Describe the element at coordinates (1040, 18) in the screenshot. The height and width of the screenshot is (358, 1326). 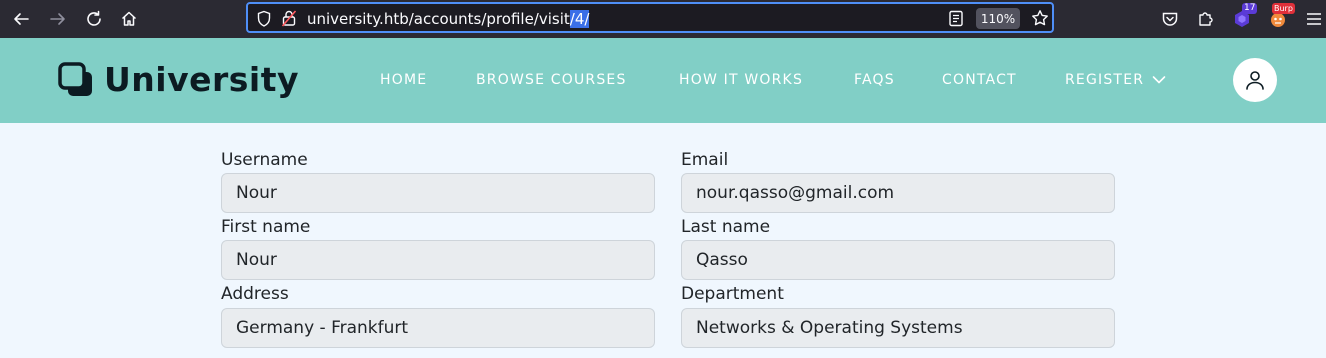
I see `bookmark-star-icon` at that location.